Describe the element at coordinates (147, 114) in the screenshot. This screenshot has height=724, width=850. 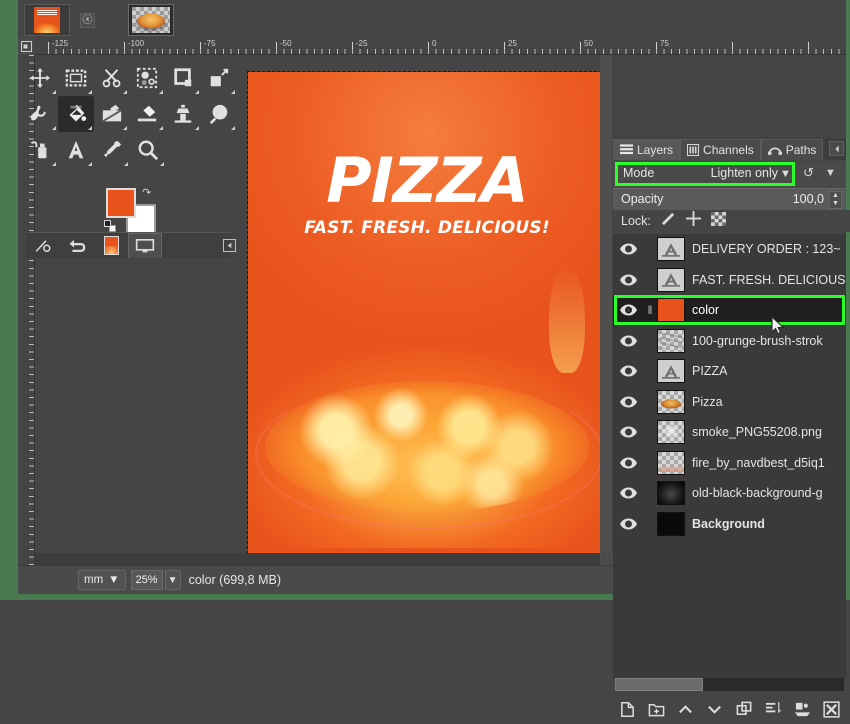
I see `eraser-tool` at that location.